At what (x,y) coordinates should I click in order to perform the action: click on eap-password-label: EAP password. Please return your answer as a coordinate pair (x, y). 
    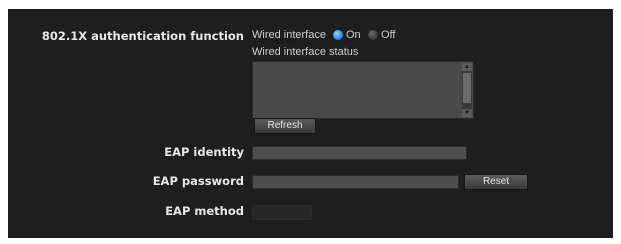
    Looking at the image, I should click on (198, 181).